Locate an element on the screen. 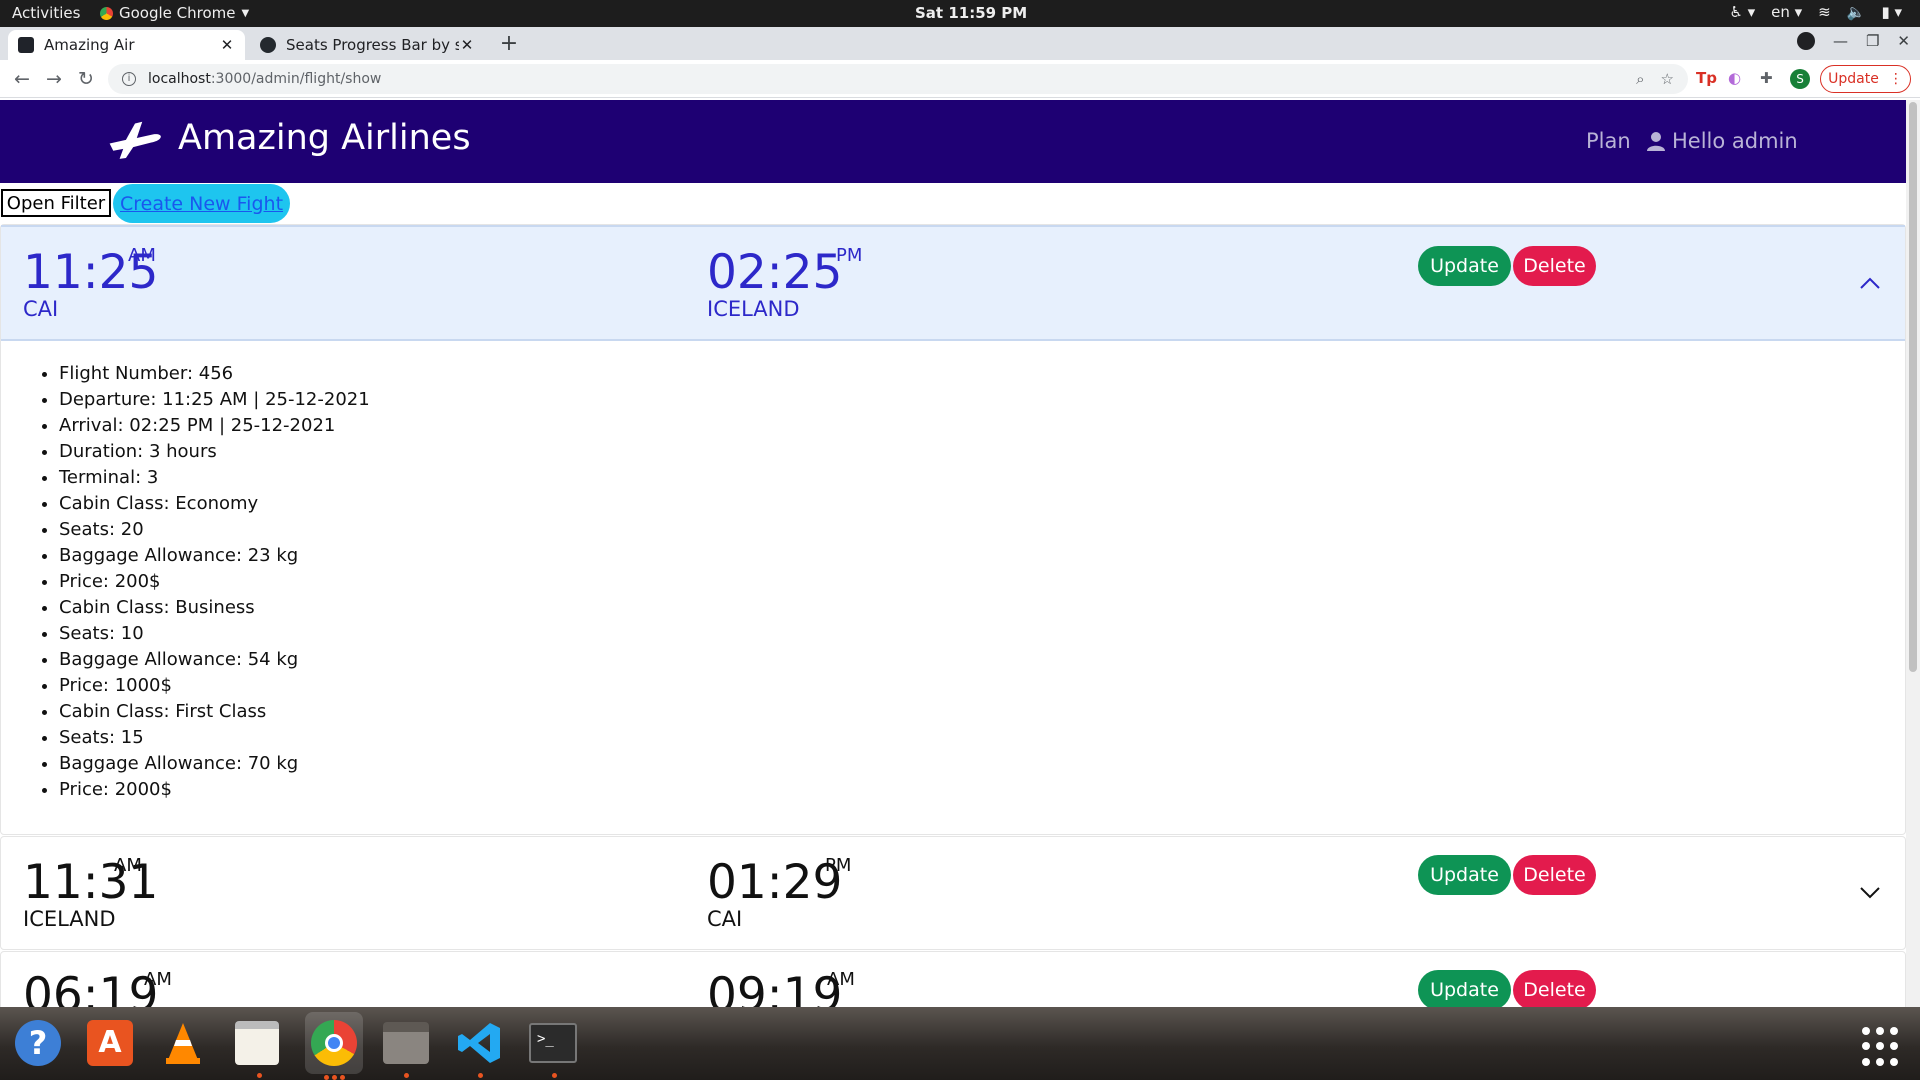 The image size is (1920, 1080). create-new-flight-button: Create New Fight is located at coordinates (201, 203).